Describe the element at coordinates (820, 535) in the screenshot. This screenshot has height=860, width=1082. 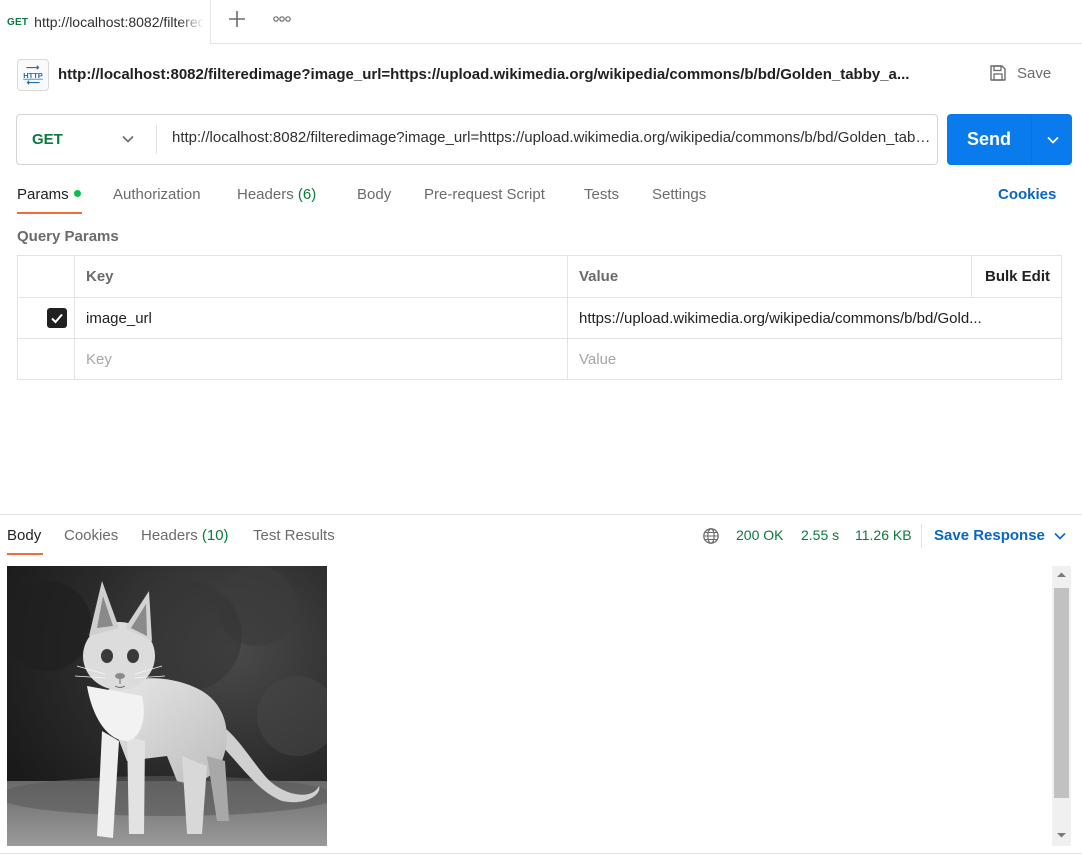
I see `response-time: 2.55 s` at that location.